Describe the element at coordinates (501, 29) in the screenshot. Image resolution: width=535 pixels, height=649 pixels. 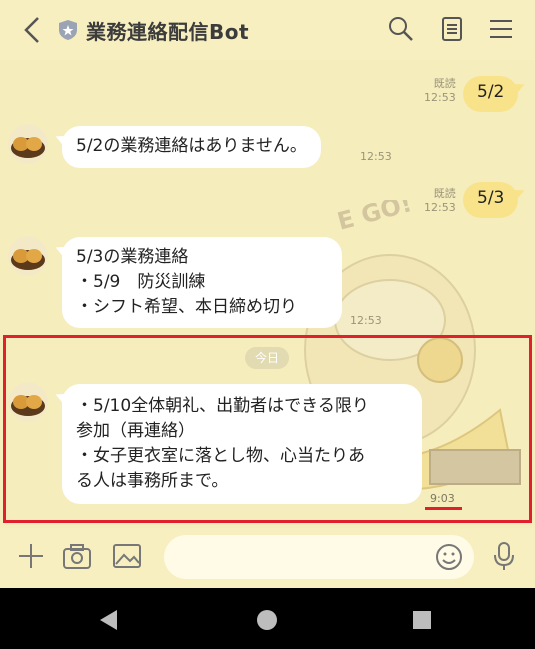
I see `menu-icon` at that location.